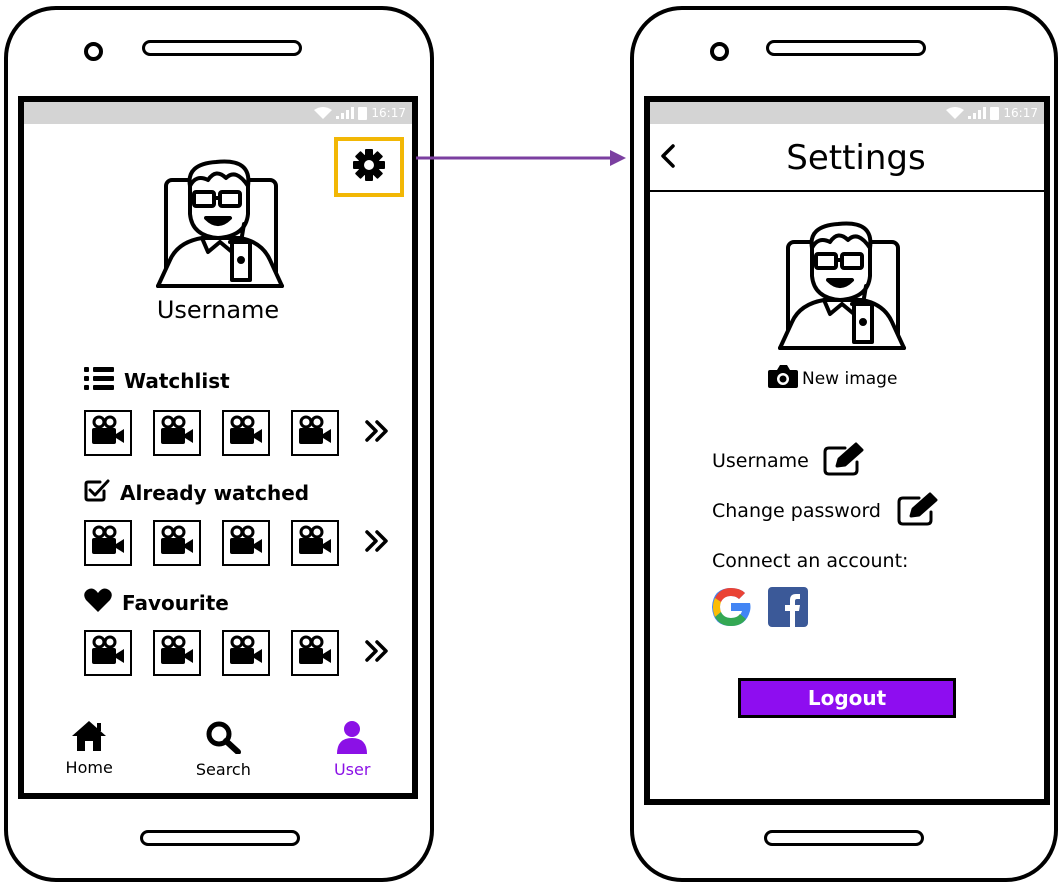  Describe the element at coordinates (847, 191) in the screenshot. I see `header-divider` at that location.